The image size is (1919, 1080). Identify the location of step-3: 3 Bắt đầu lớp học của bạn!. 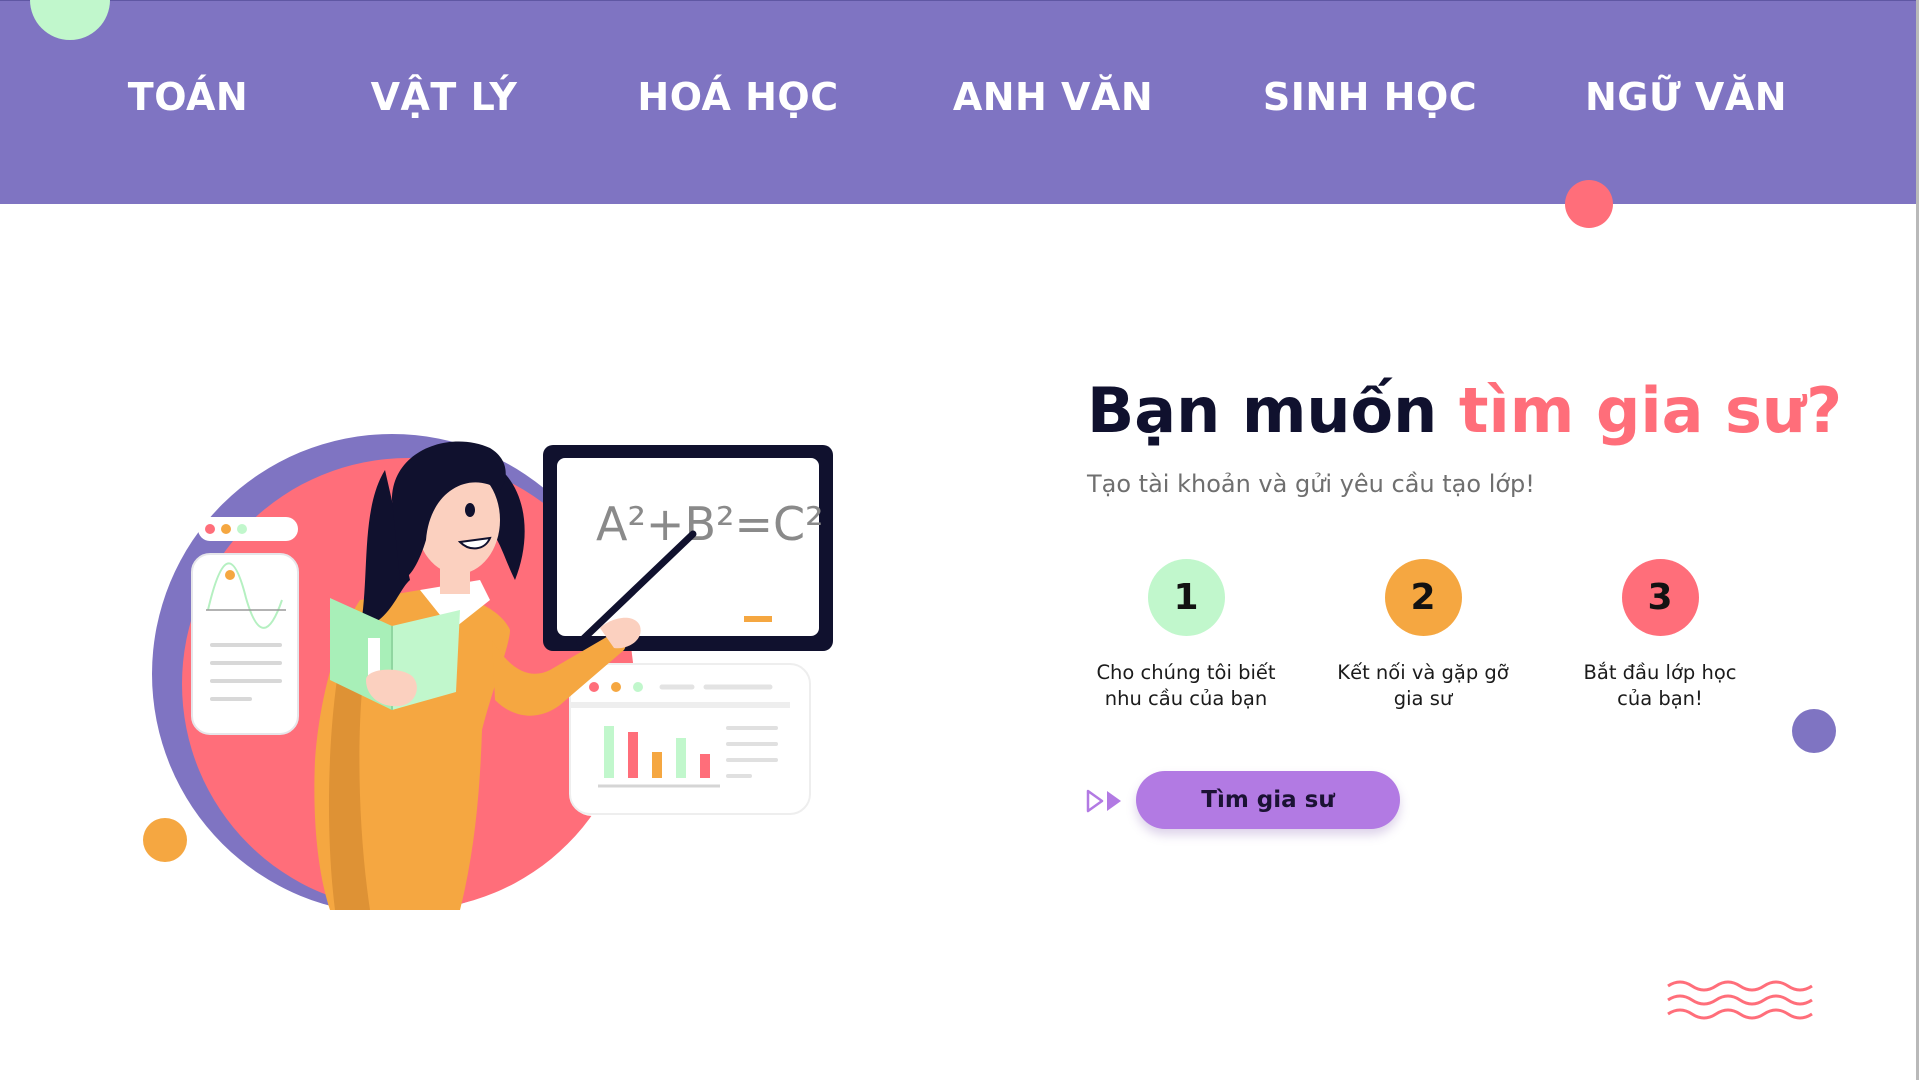
(1660, 635).